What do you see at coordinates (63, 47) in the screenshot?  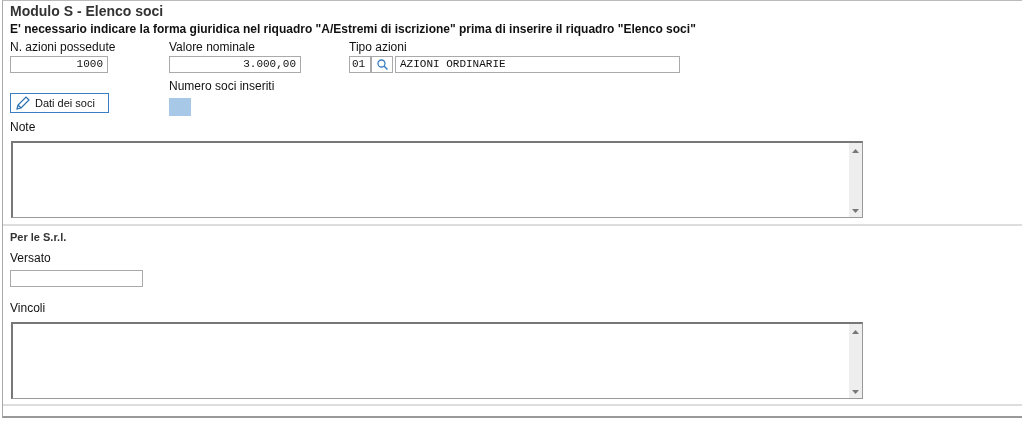 I see `field-label: N. azioni possedute` at bounding box center [63, 47].